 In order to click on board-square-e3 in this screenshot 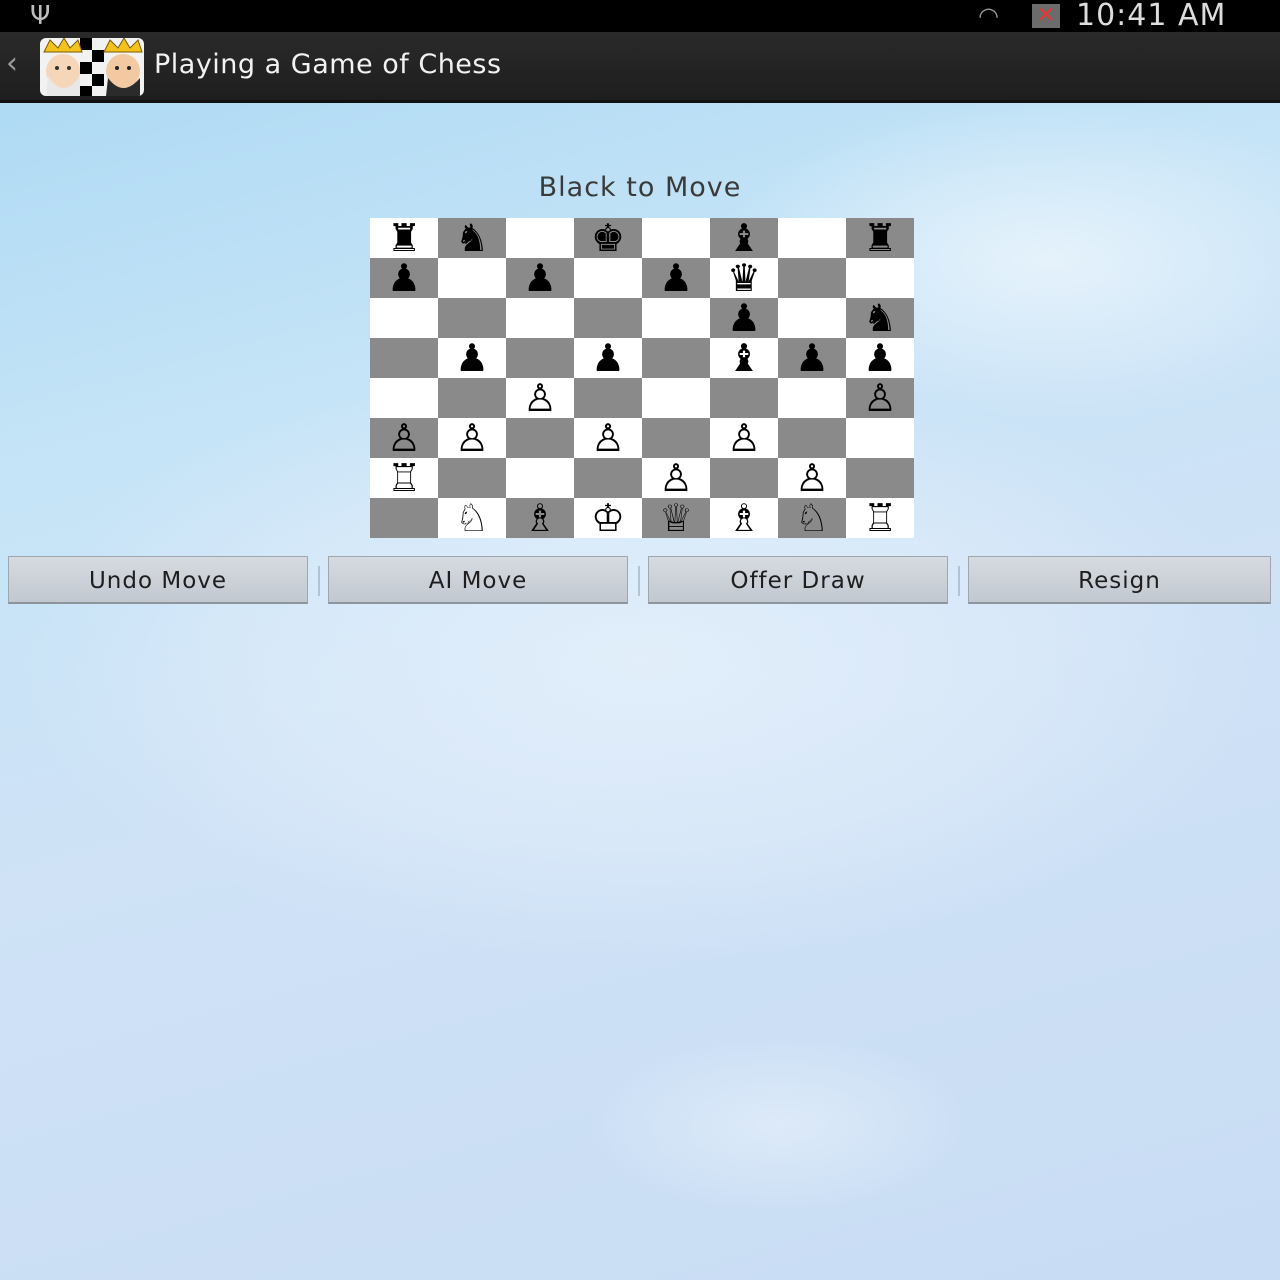, I will do `click(676, 438)`.